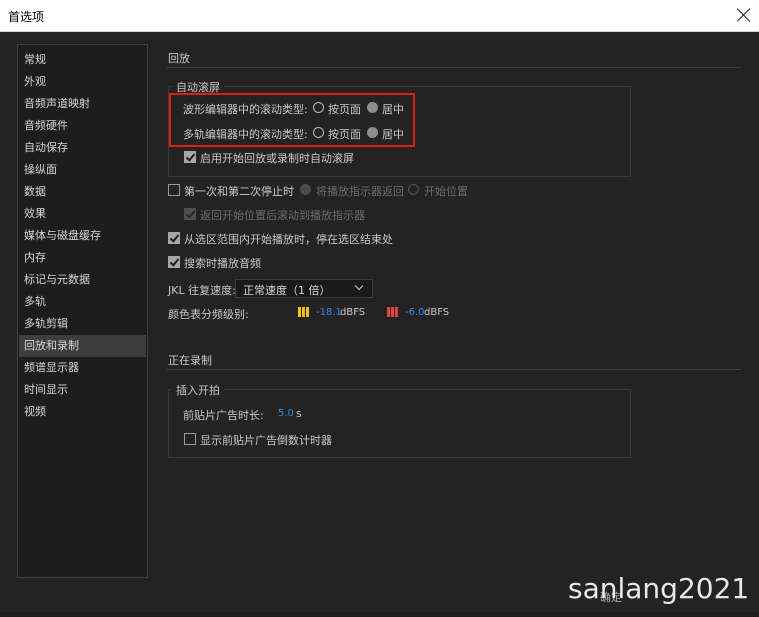  What do you see at coordinates (82, 302) in the screenshot?
I see `sidebar-item-multitrack: 多轨` at bounding box center [82, 302].